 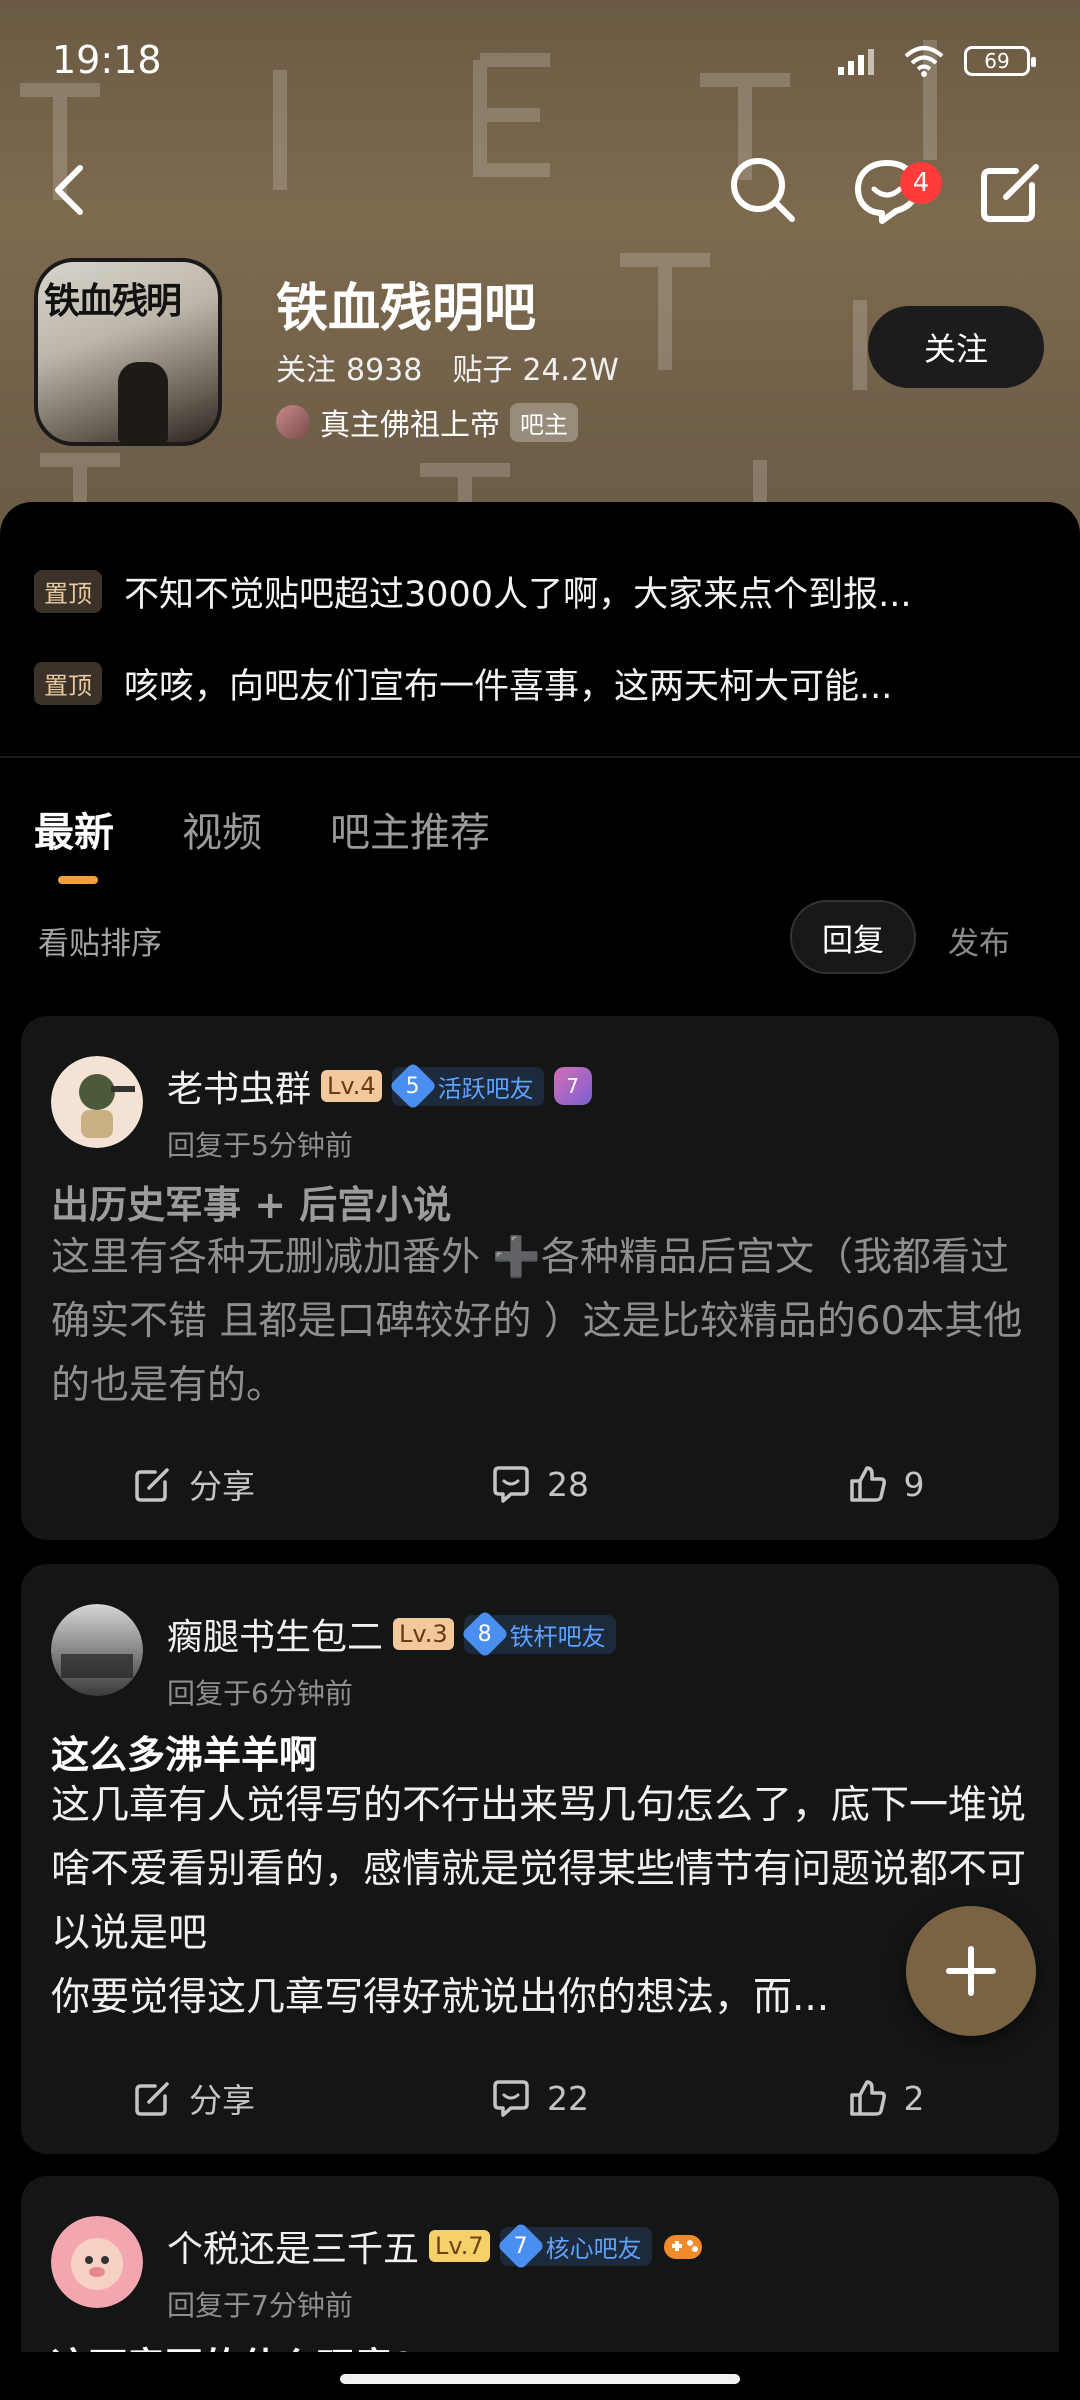 I want to click on post-author: 瘸腿书生包二, so click(x=275, y=1634).